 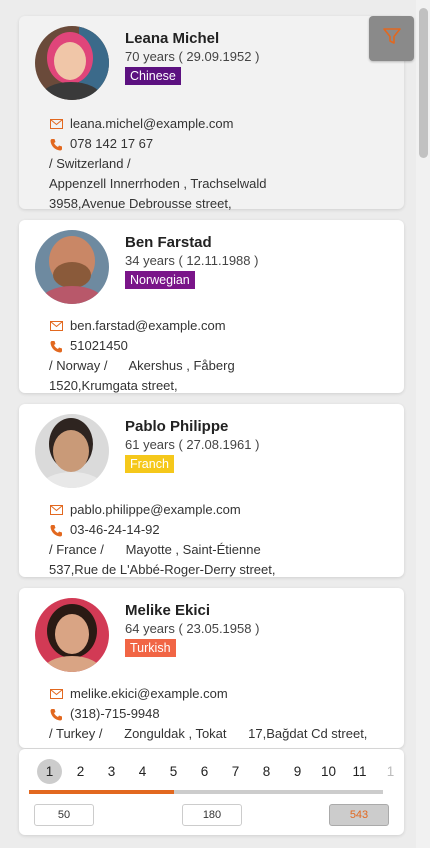 I want to click on page-3: 3, so click(x=111, y=771).